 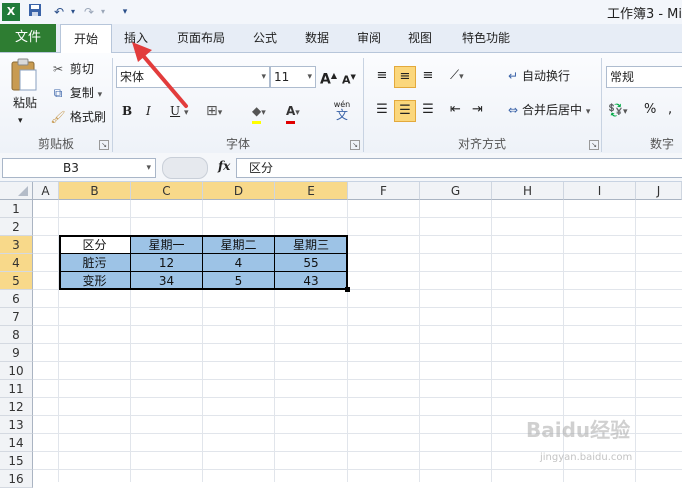 What do you see at coordinates (76, 93) in the screenshot?
I see `copy-button: ⧉ 复制 ▾` at bounding box center [76, 93].